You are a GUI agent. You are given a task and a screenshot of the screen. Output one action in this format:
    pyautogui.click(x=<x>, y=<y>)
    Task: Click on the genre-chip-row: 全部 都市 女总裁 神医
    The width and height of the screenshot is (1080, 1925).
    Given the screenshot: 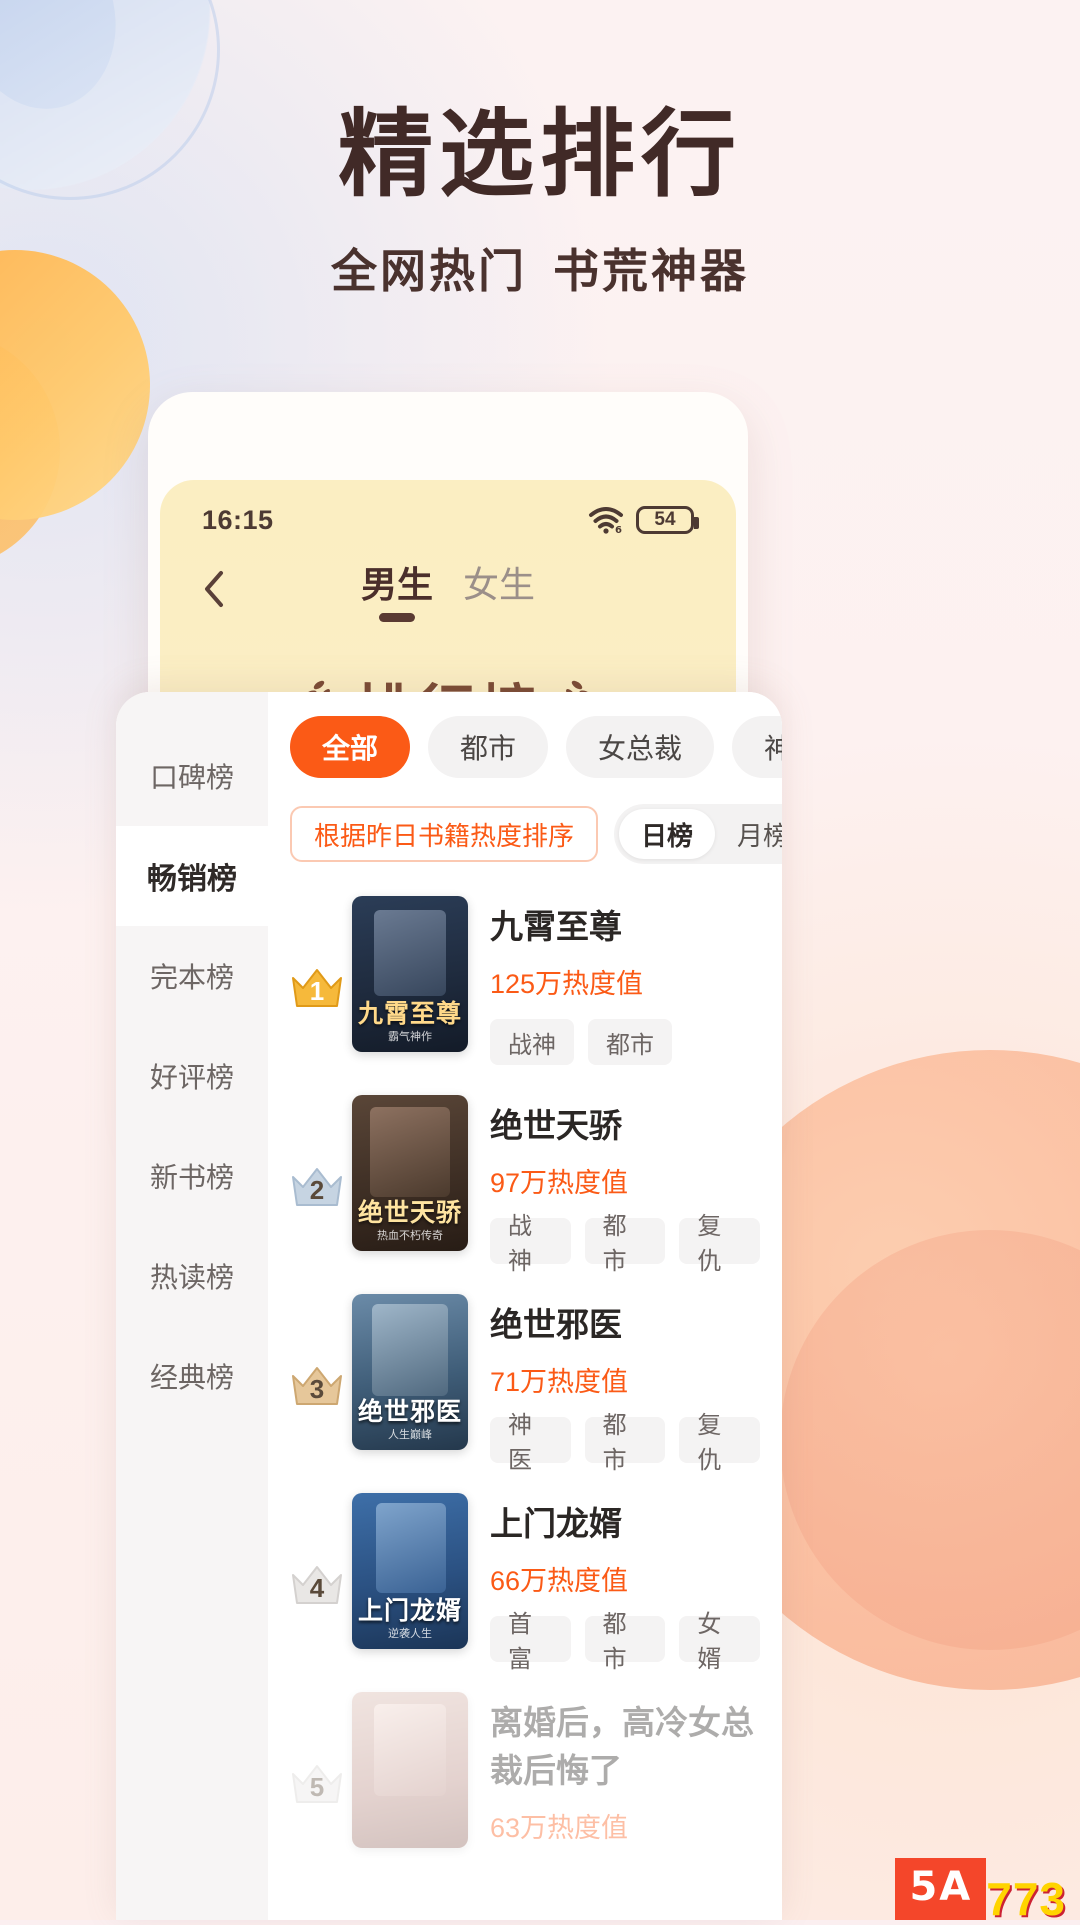 What is the action you would take?
    pyautogui.click(x=525, y=735)
    